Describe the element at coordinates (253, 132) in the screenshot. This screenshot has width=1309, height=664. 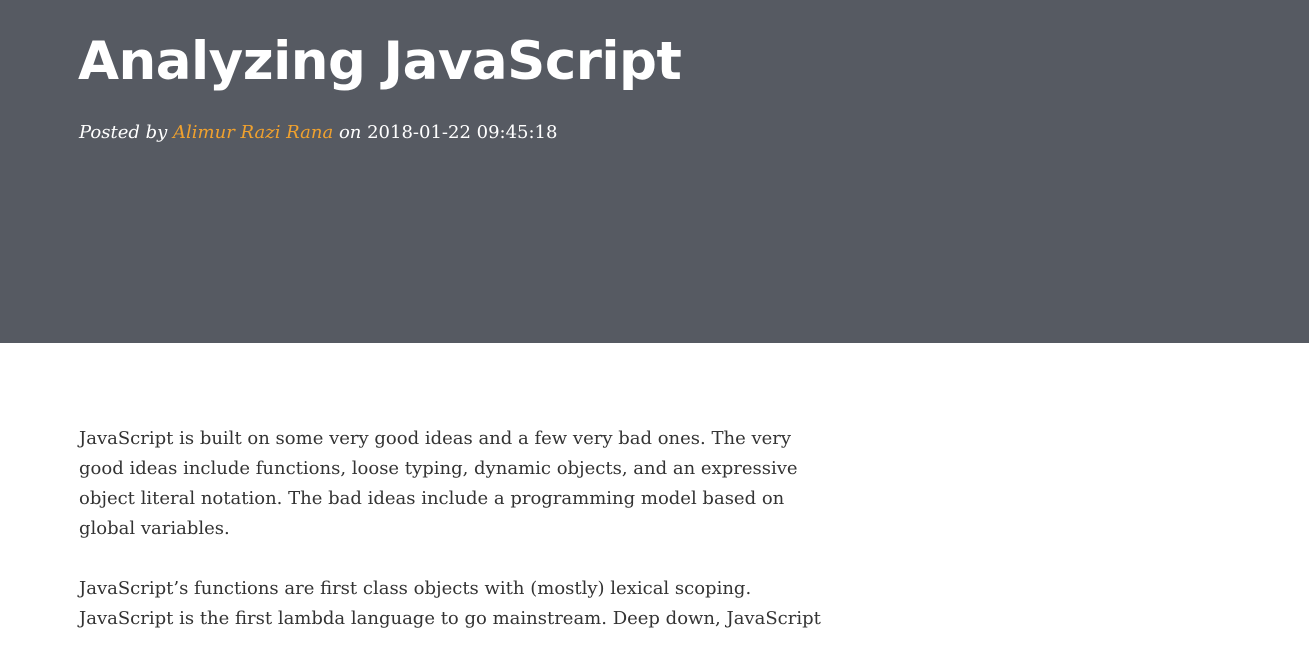
I see `author-link: Alimur Razi Rana` at that location.